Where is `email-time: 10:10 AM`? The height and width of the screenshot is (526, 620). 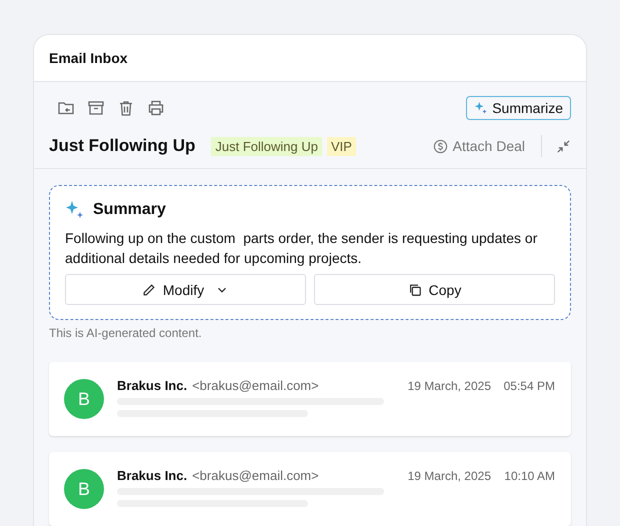
email-time: 10:10 AM is located at coordinates (529, 476).